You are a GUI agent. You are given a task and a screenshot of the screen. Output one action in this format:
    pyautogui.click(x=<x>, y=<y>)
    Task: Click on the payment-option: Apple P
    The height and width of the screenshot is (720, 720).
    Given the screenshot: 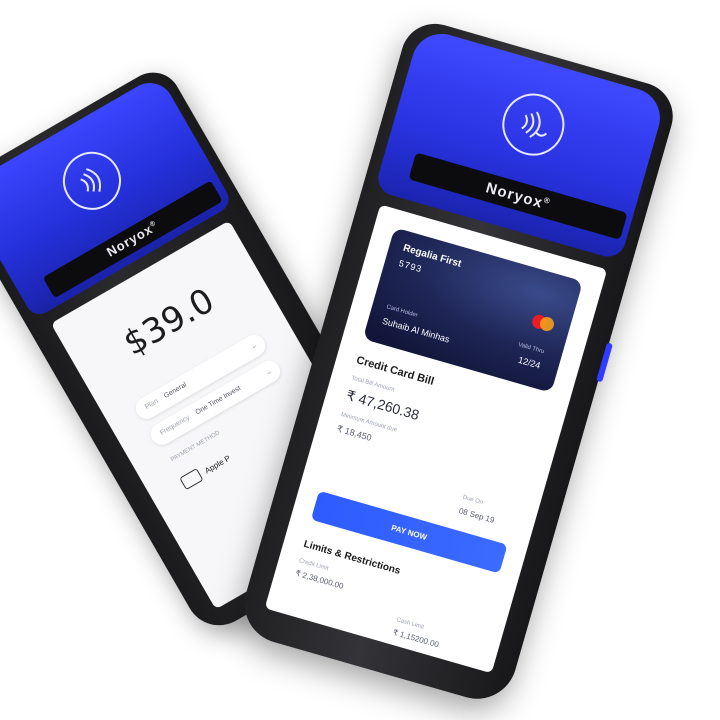 What is the action you would take?
    pyautogui.click(x=206, y=470)
    